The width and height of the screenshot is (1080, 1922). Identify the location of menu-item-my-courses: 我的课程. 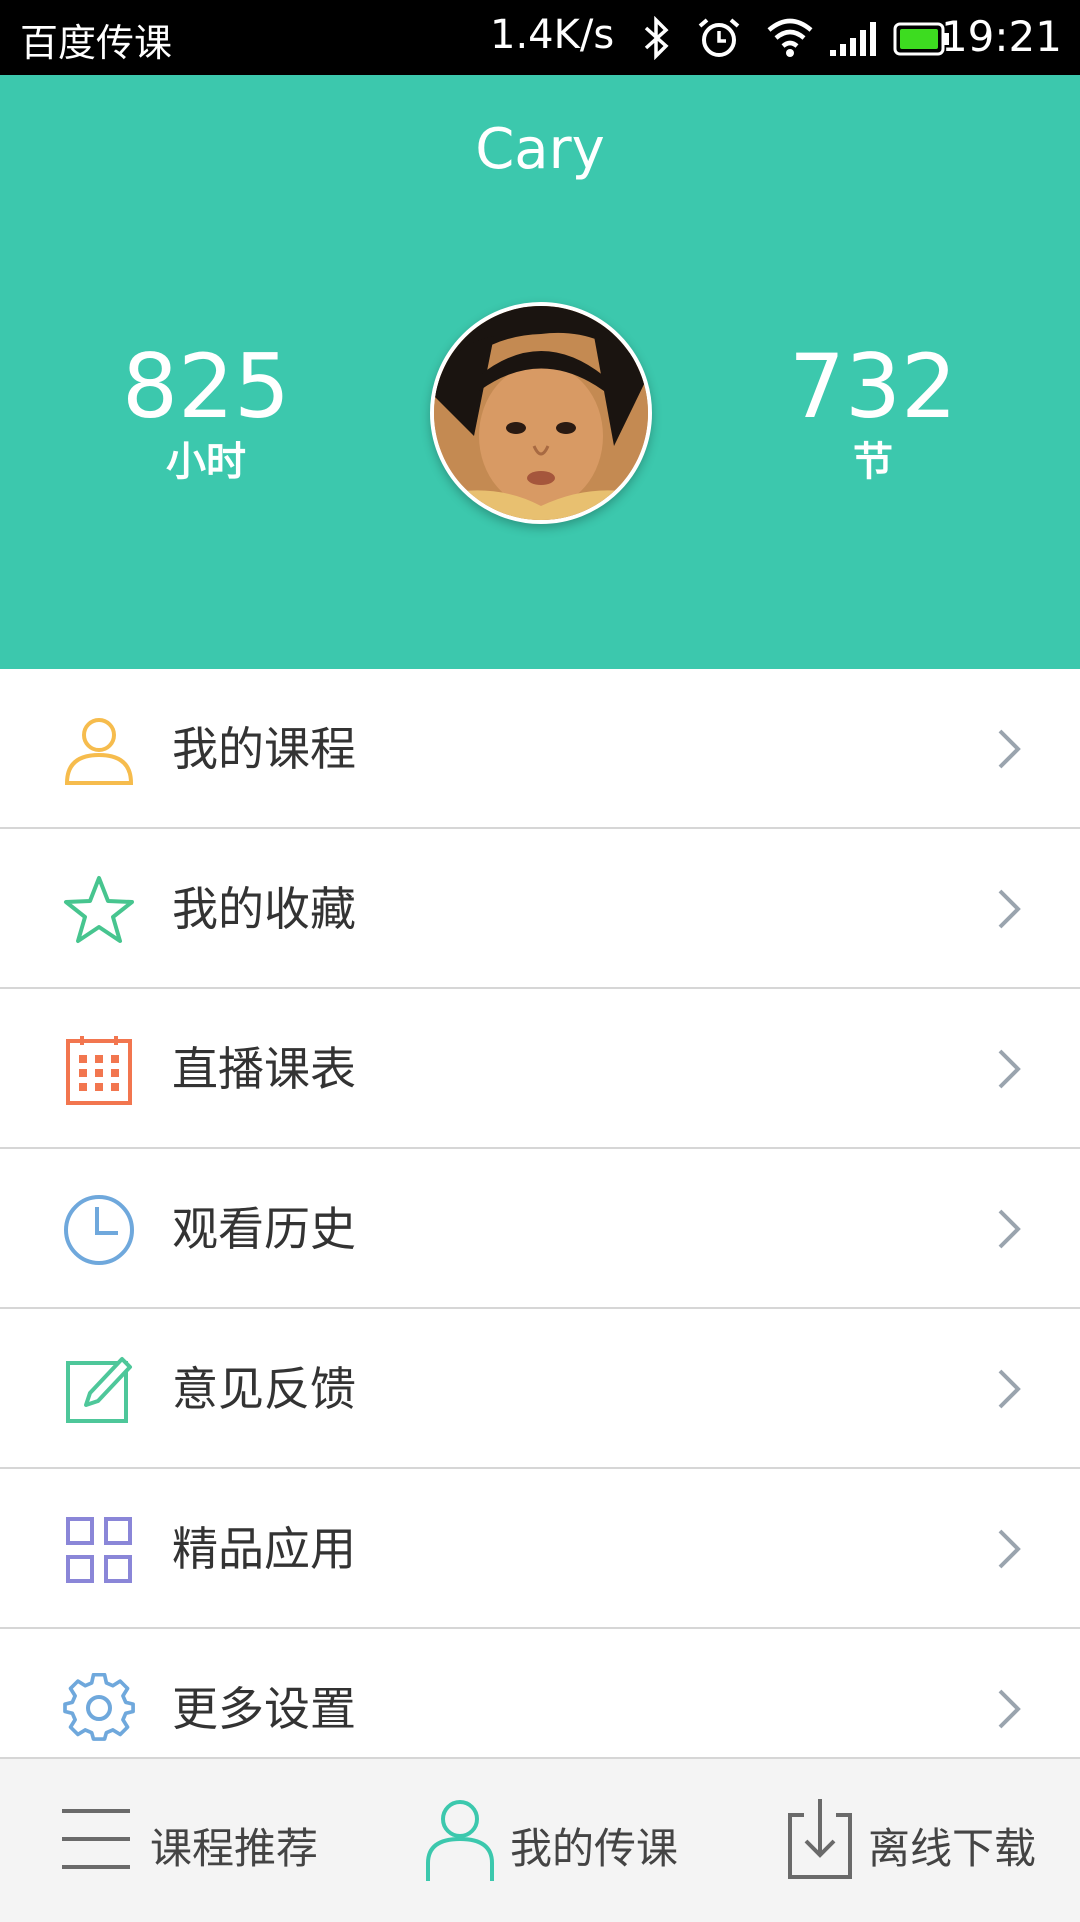
(540, 749).